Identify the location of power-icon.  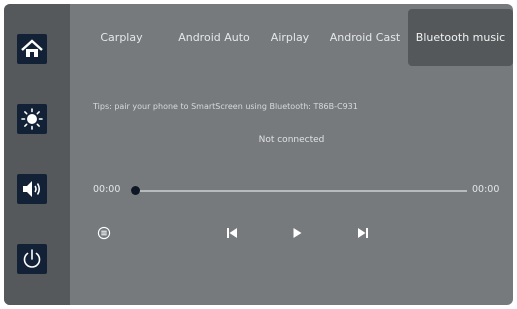
(32, 258).